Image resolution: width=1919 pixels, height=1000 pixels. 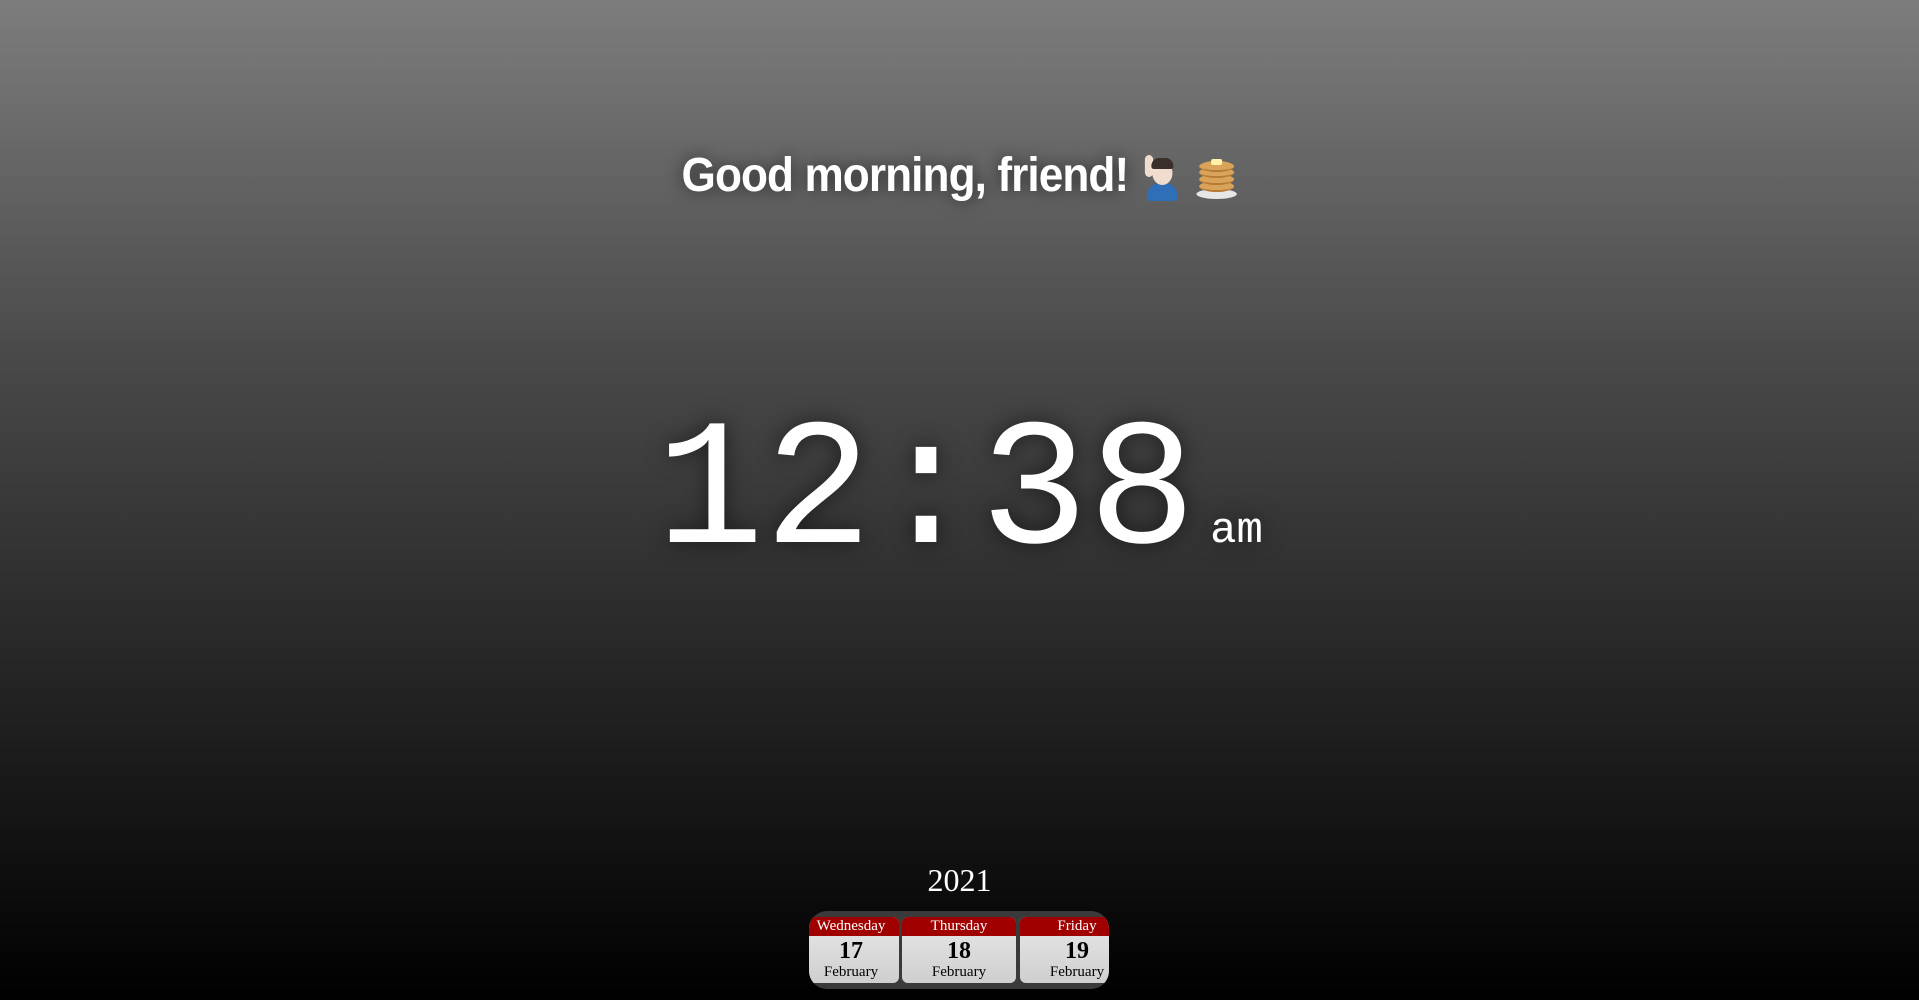 I want to click on person-raising-hand-icon, so click(x=1161, y=178).